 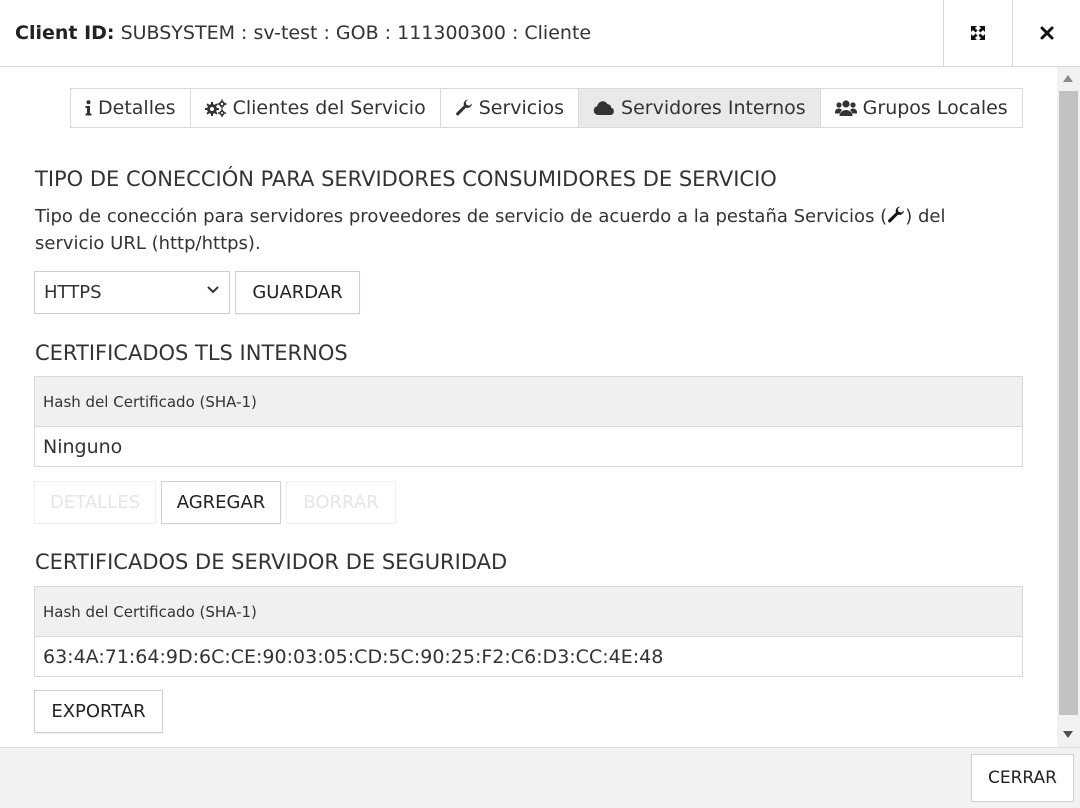 I want to click on export-button: EXPORTAR, so click(x=98, y=711).